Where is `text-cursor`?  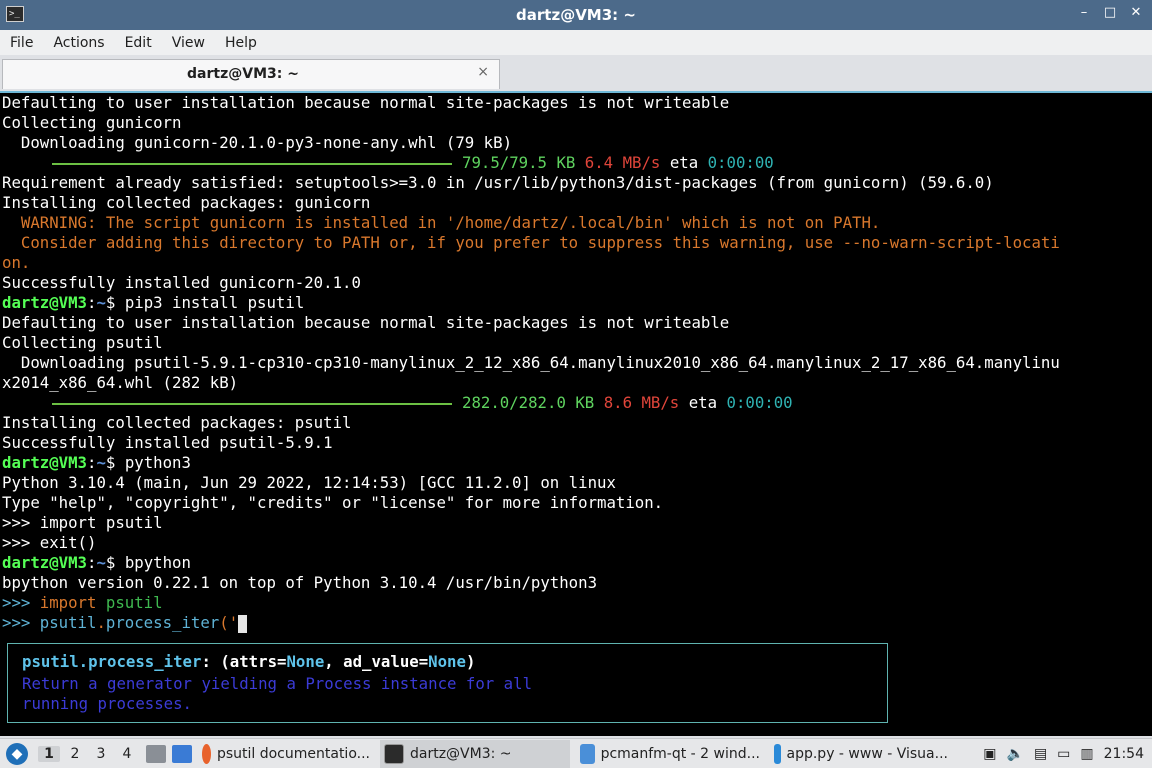
text-cursor is located at coordinates (243, 623).